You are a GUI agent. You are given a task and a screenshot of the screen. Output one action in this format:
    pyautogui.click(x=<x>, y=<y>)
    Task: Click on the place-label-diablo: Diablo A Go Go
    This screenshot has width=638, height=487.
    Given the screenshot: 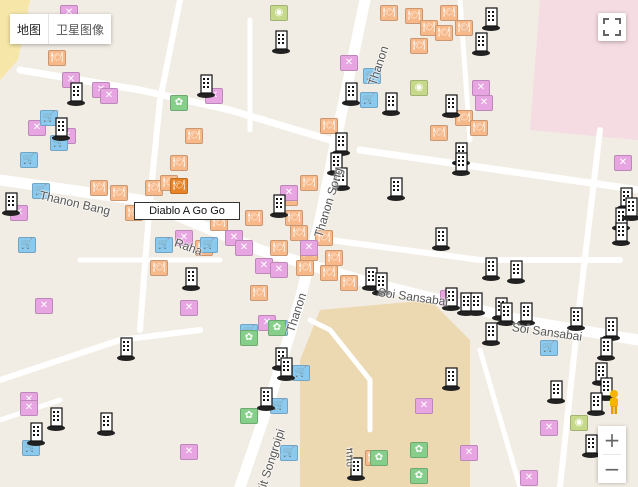 What is the action you would take?
    pyautogui.click(x=187, y=211)
    